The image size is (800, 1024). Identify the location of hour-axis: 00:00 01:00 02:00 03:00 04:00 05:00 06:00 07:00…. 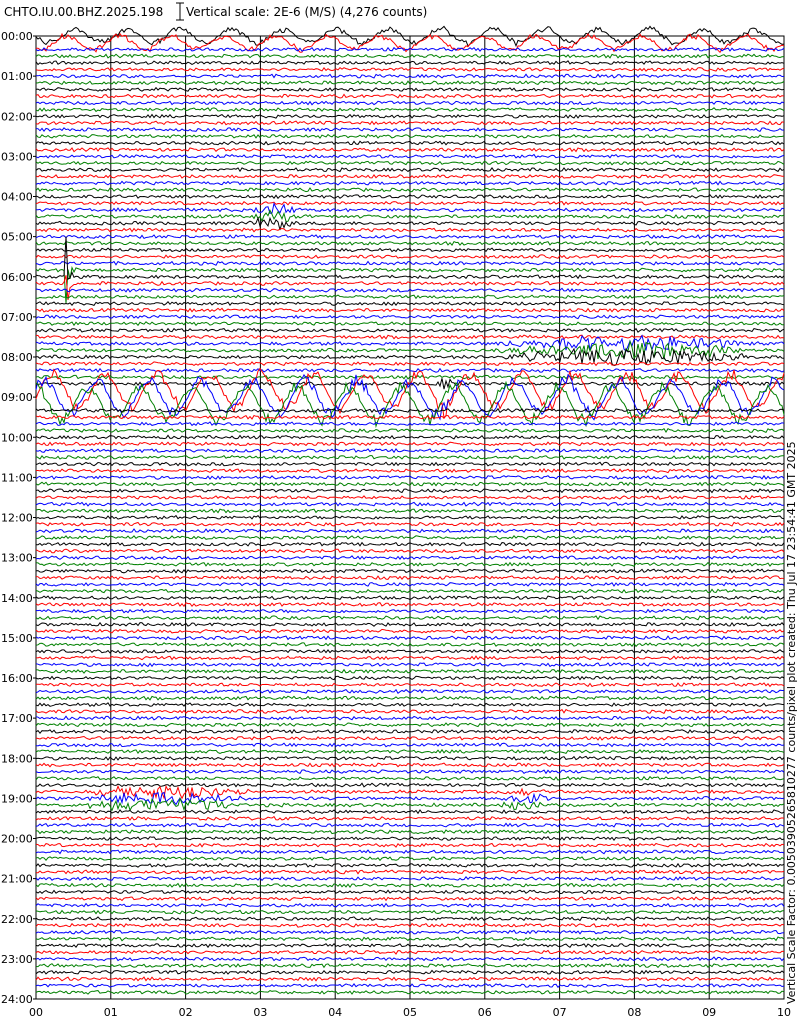
(18, 518).